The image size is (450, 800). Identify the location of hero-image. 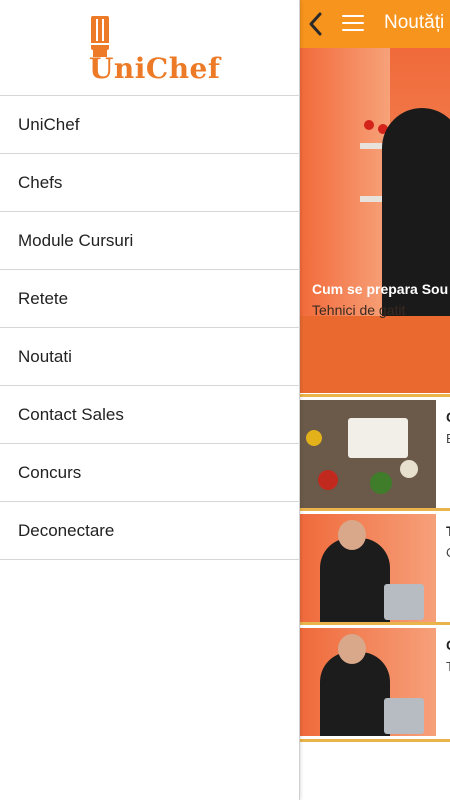
(345, 183).